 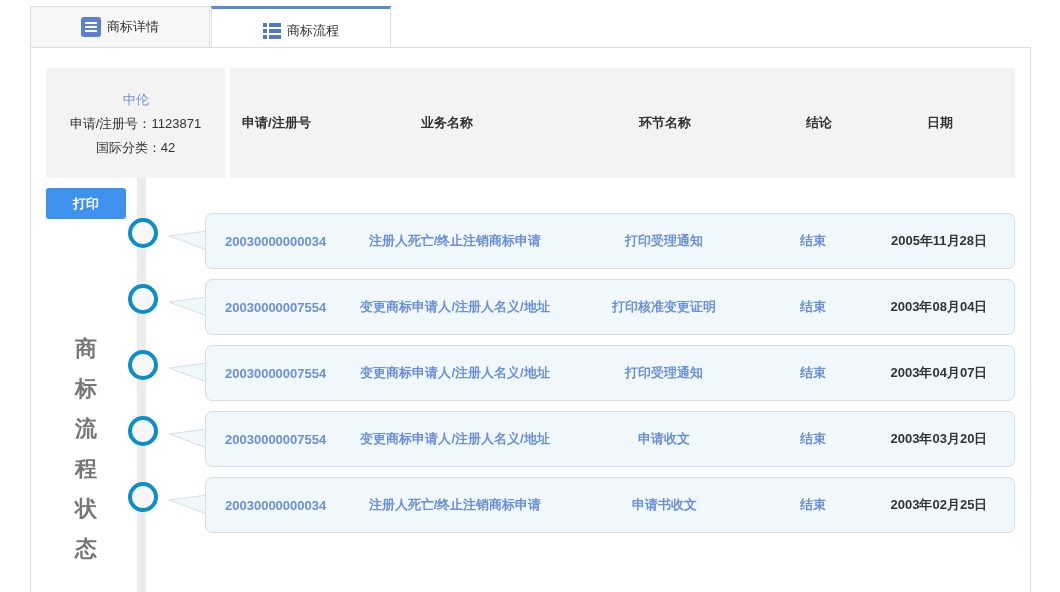 I want to click on class-number: 国际分类：42, so click(x=135, y=148).